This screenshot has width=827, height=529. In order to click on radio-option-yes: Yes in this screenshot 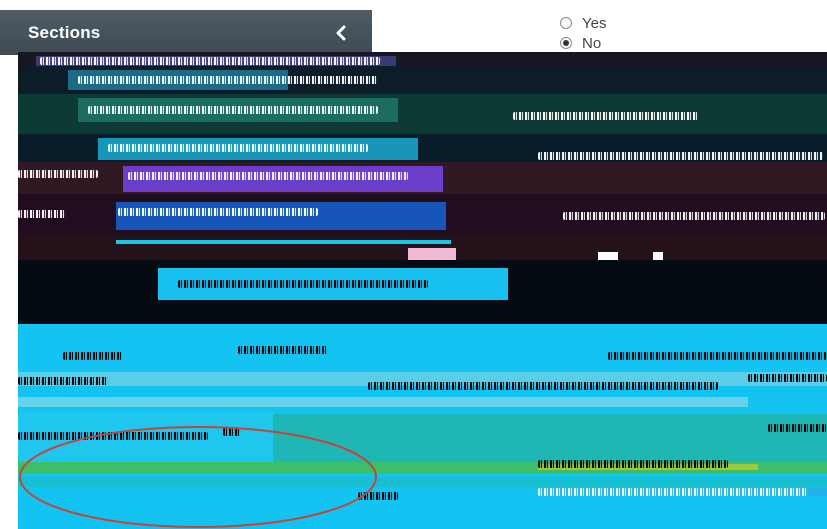, I will do `click(583, 23)`.